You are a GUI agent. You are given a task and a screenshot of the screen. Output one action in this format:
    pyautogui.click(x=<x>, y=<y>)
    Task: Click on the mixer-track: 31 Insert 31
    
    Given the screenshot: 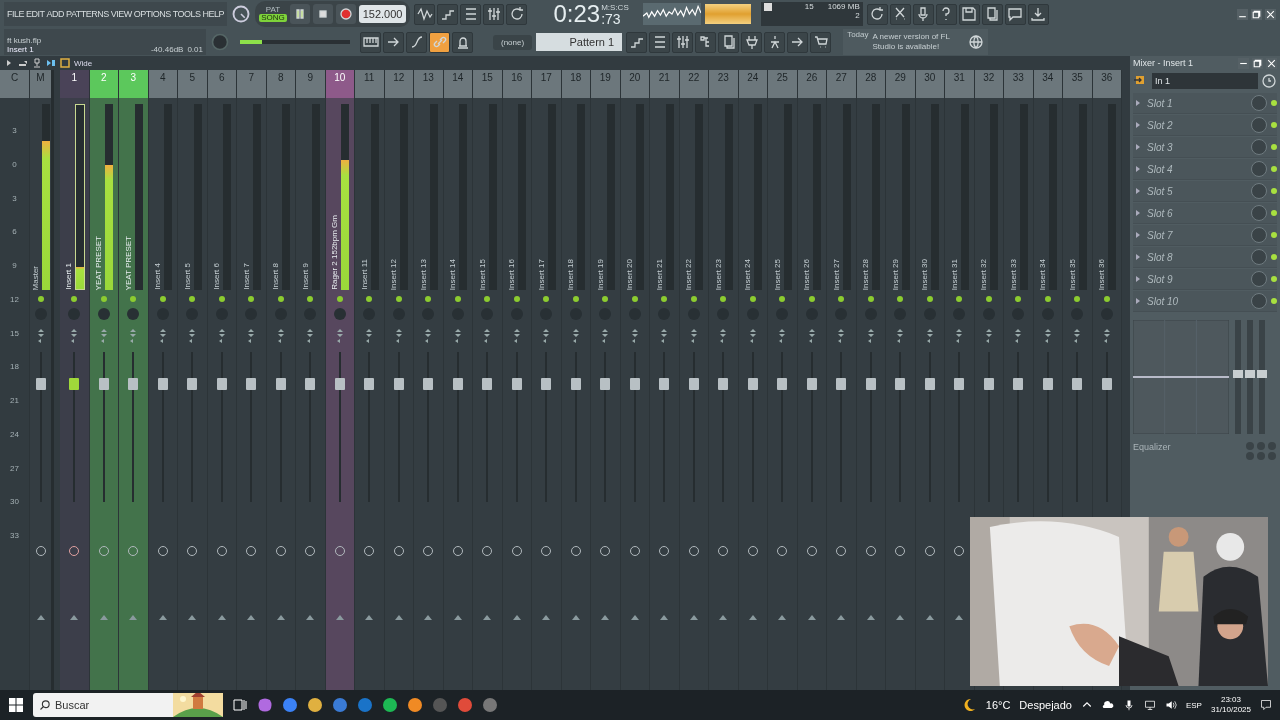 What is the action you would take?
    pyautogui.click(x=960, y=380)
    